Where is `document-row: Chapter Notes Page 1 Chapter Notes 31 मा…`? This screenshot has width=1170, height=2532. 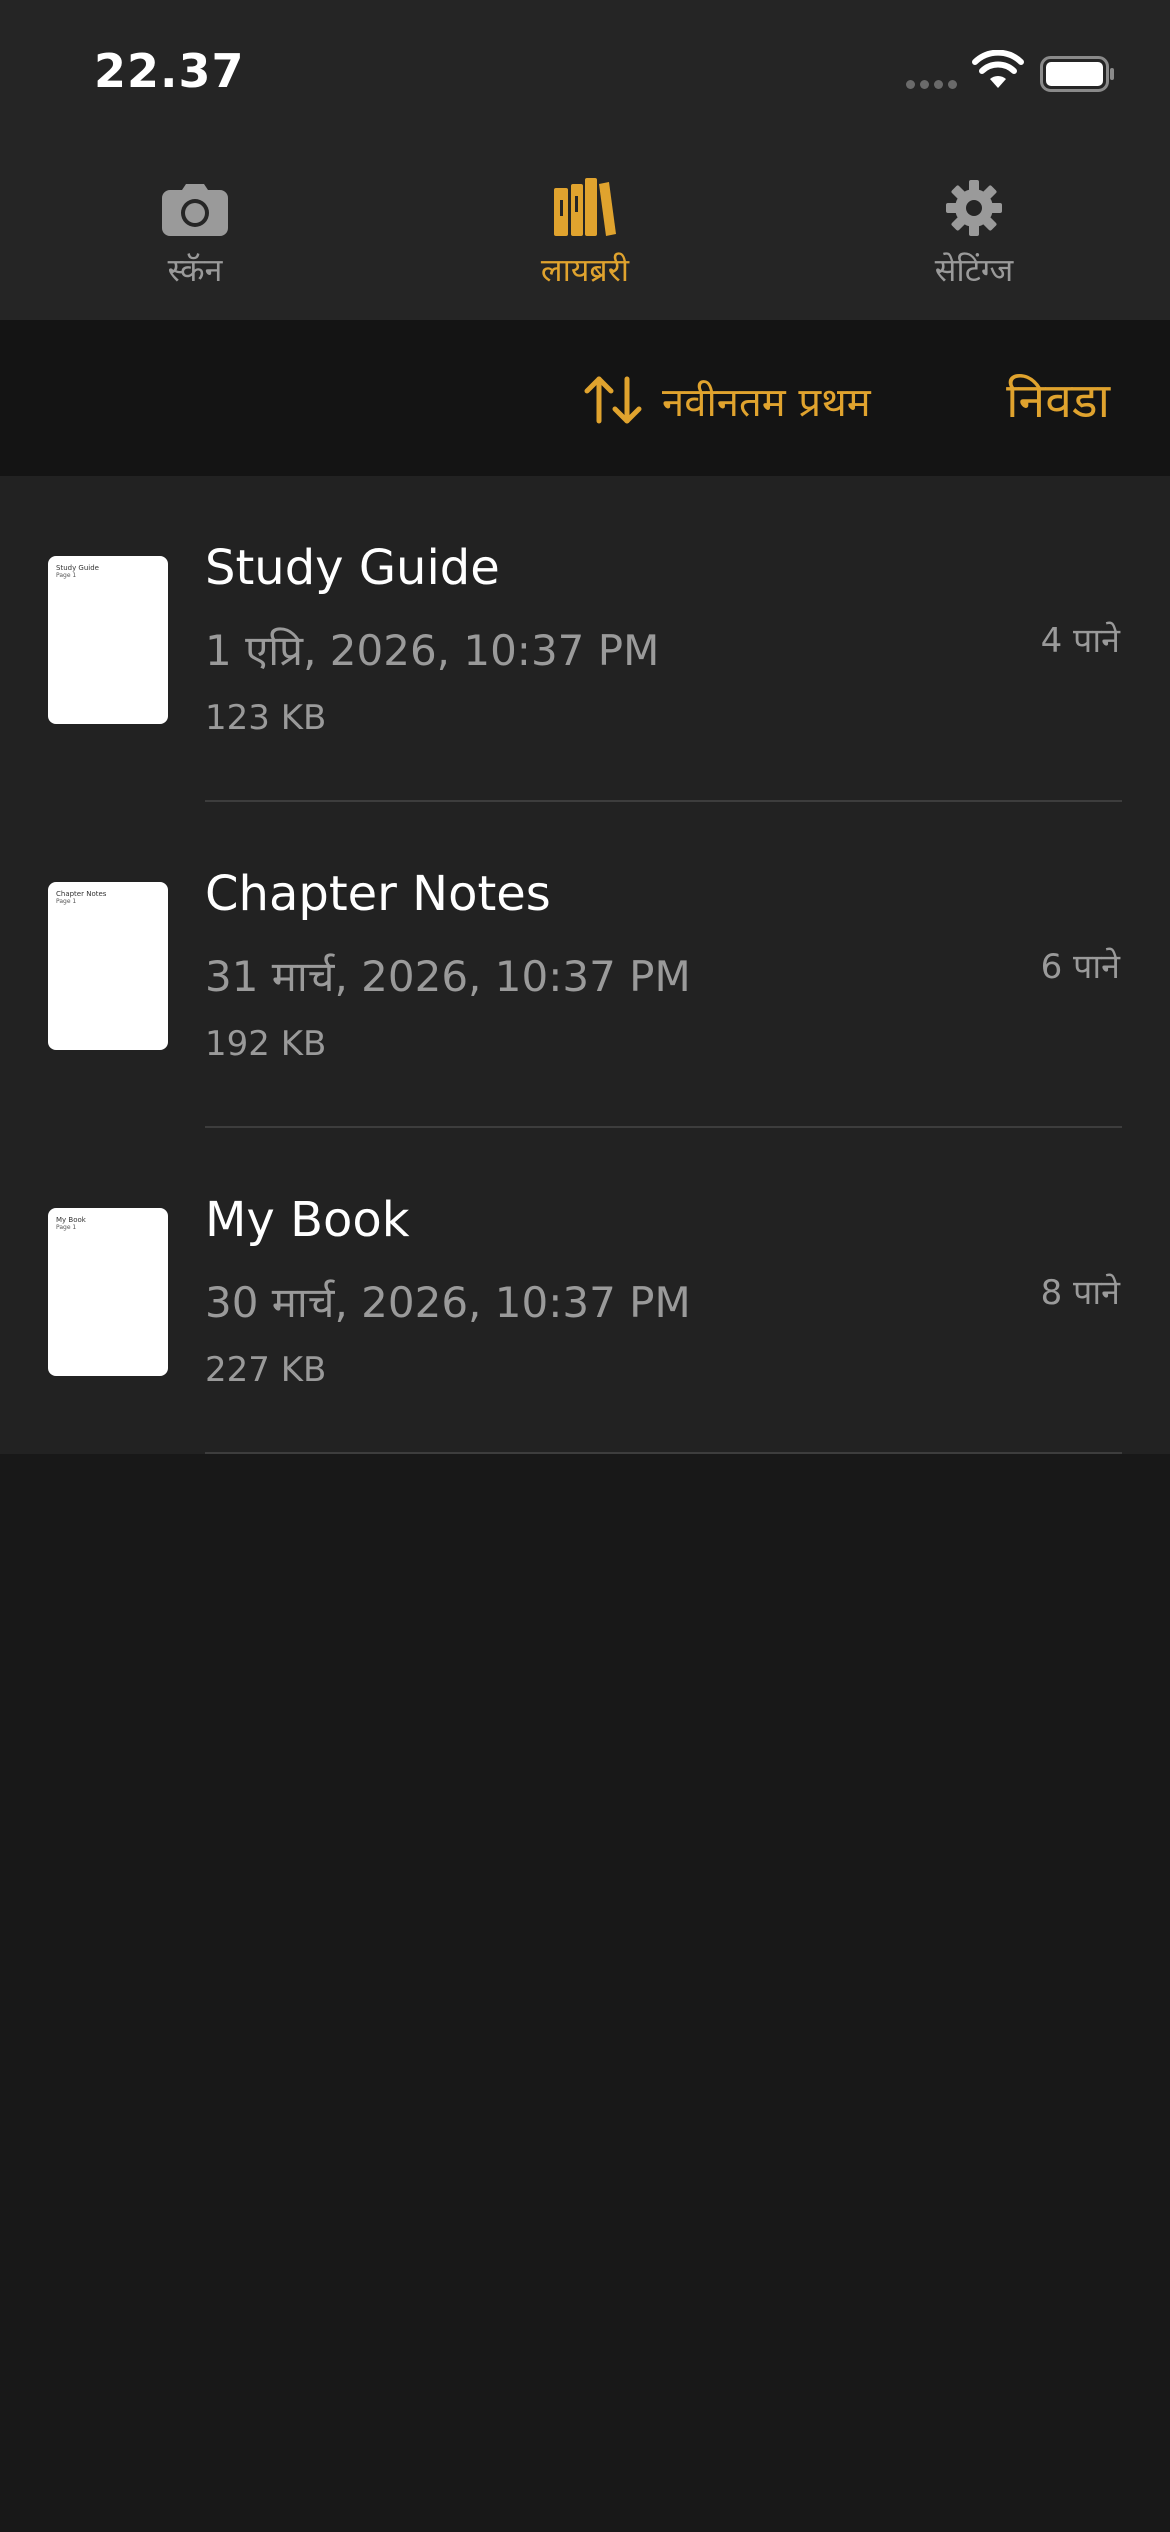
document-row: Chapter Notes Page 1 Chapter Notes 31 मा… is located at coordinates (585, 965).